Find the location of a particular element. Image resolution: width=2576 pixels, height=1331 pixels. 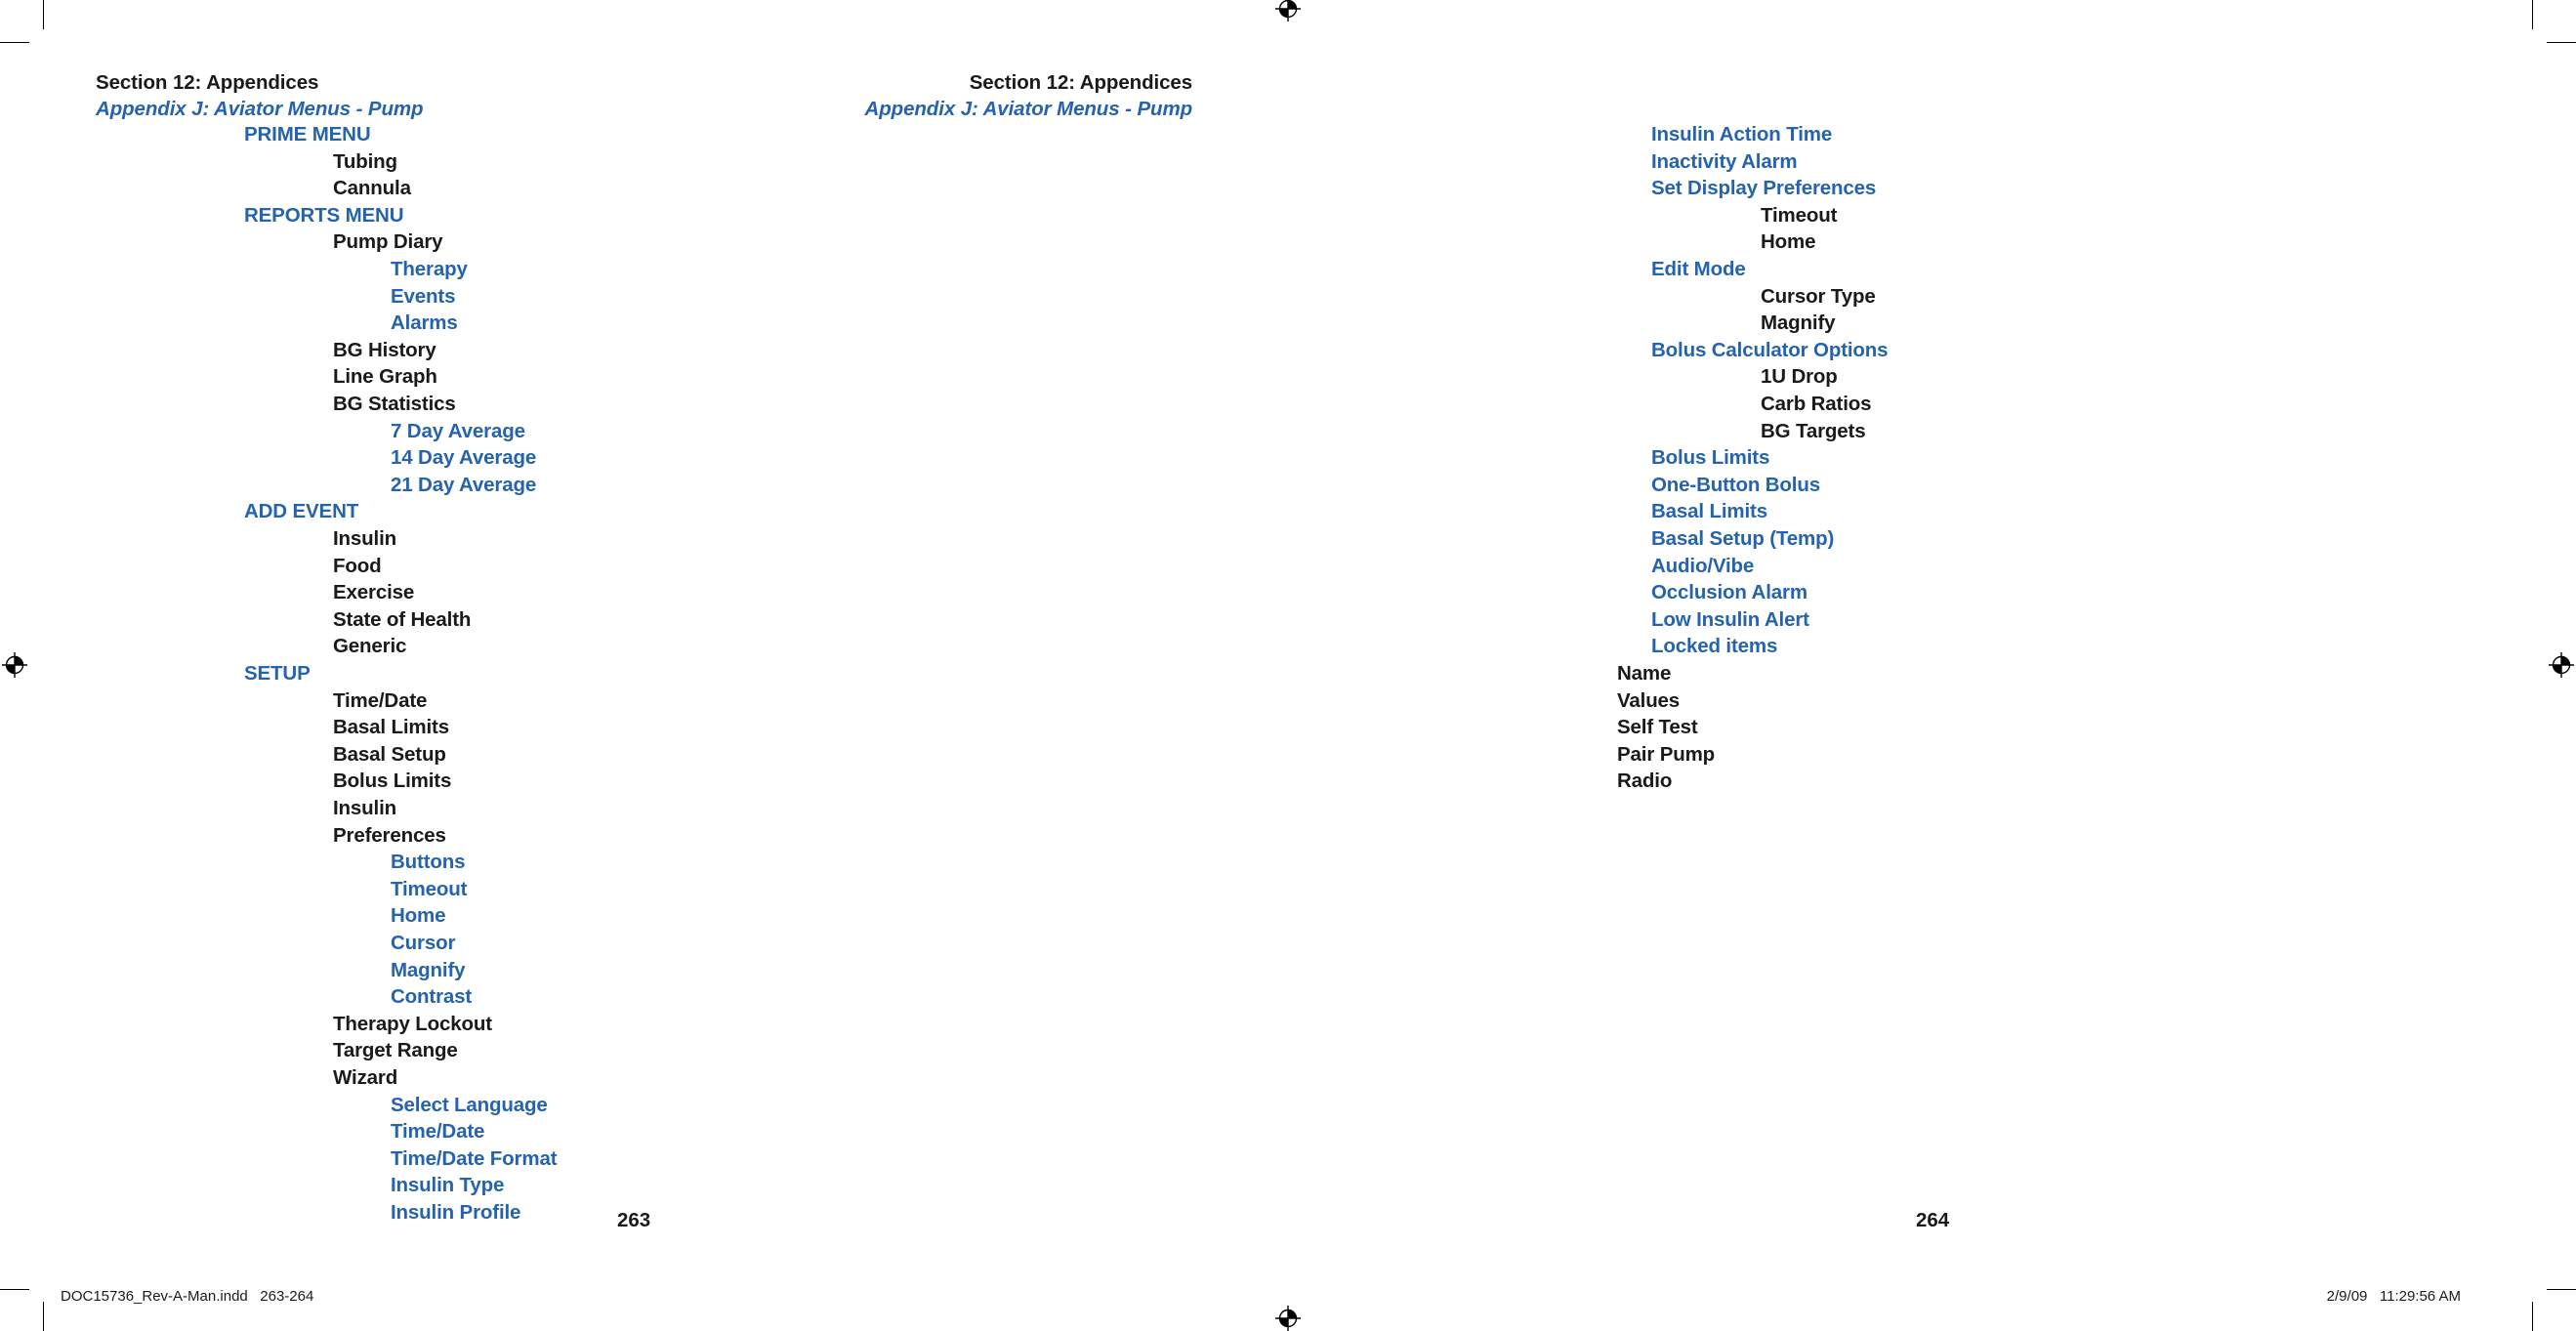

menu-item: Tubing is located at coordinates (365, 161).